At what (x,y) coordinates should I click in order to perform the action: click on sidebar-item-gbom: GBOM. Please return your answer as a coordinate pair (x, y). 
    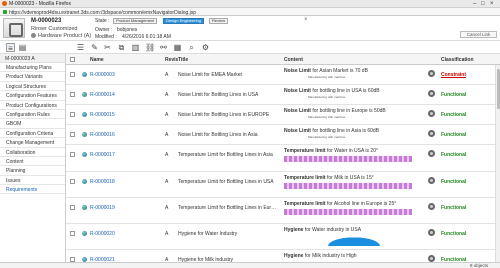
    Looking at the image, I should click on (32, 124).